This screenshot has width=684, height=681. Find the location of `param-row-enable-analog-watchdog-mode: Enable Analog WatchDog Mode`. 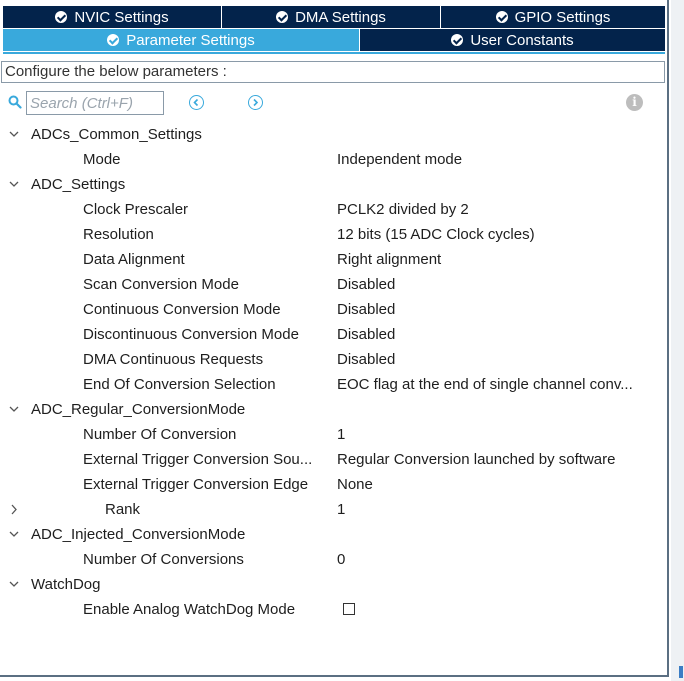

param-row-enable-analog-watchdog-mode: Enable Analog WatchDog Mode is located at coordinates (334, 609).